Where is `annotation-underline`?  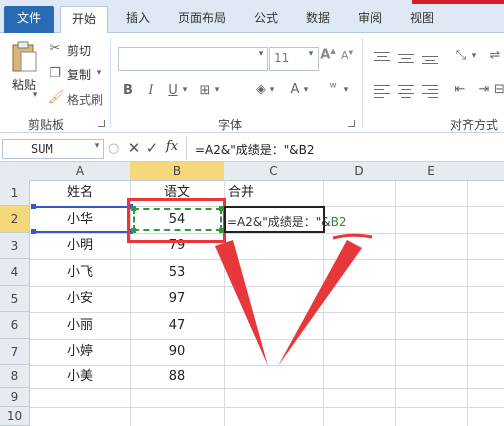
annotation-underline is located at coordinates (352, 236).